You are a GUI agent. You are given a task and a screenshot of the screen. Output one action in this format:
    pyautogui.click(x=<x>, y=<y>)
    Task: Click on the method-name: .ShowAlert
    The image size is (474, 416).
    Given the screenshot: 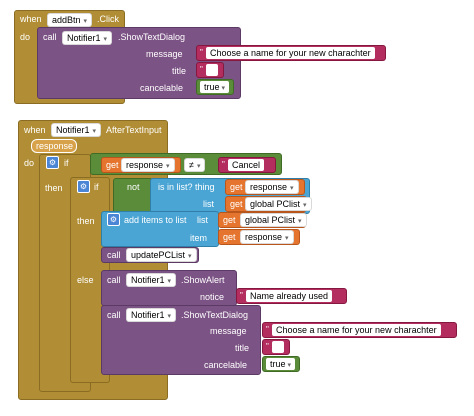 What is the action you would take?
    pyautogui.click(x=203, y=280)
    